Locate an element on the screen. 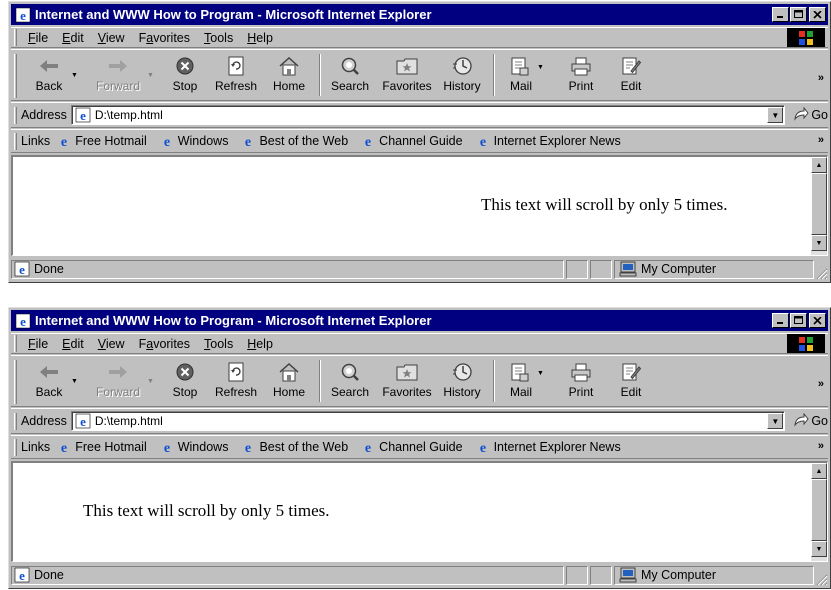  favorites-icon is located at coordinates (407, 66).